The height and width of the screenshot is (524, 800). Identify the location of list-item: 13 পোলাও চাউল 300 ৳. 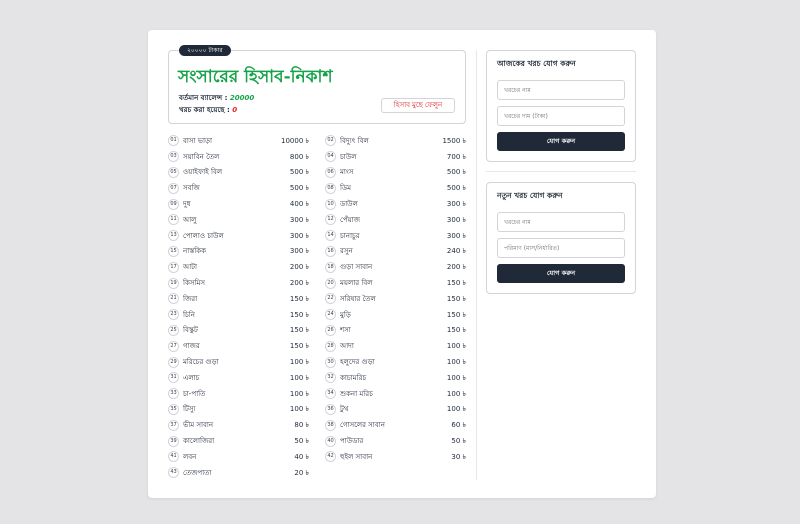
(238, 236).